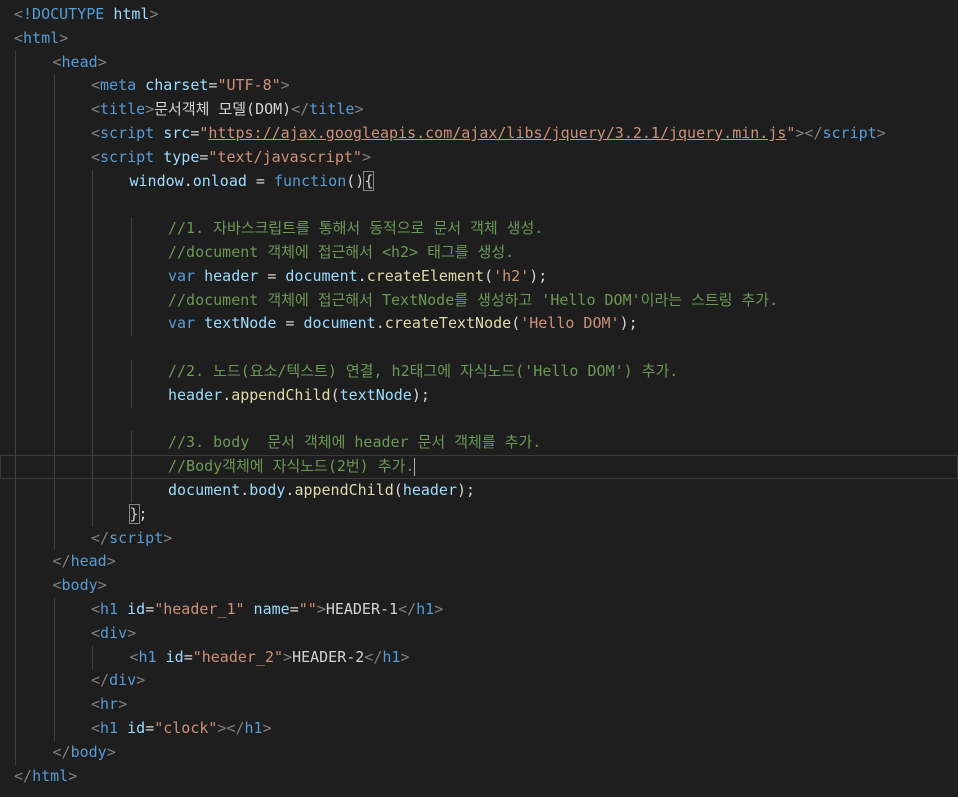  Describe the element at coordinates (355, 442) in the screenshot. I see `code-token: //3. body 문서 객체에 header 문서 객체를 추가.` at that location.